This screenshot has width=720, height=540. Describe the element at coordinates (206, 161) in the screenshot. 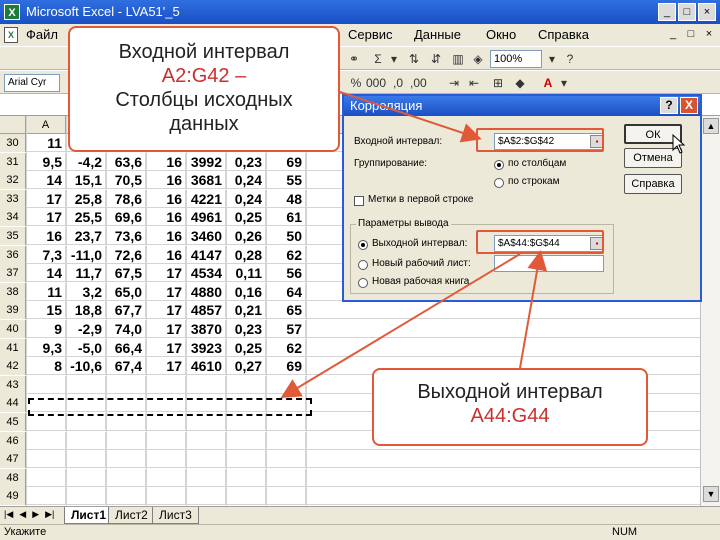

I see `cell: 3992` at that location.